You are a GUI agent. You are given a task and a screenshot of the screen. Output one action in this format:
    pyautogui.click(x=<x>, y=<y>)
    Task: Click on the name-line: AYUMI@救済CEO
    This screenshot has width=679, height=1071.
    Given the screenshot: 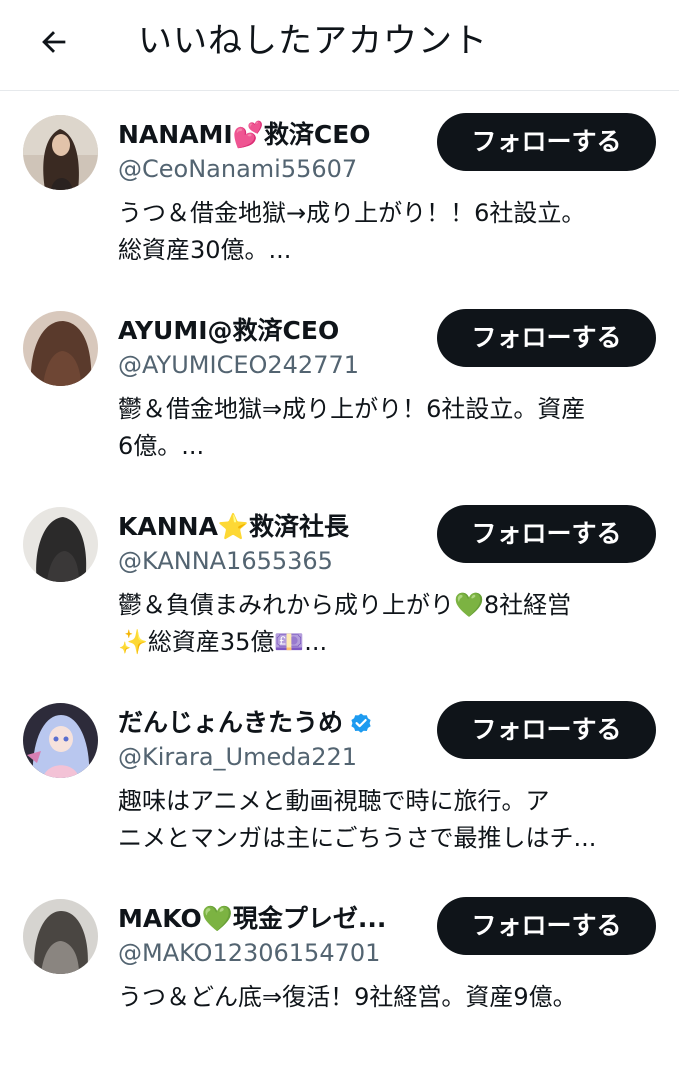 What is the action you would take?
    pyautogui.click(x=228, y=331)
    